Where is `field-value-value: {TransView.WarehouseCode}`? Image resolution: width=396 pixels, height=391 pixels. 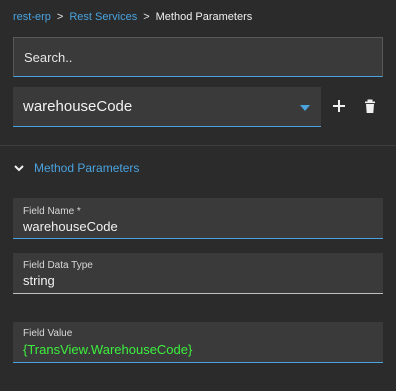
field-value-value: {TransView.WarehouseCode} is located at coordinates (108, 349).